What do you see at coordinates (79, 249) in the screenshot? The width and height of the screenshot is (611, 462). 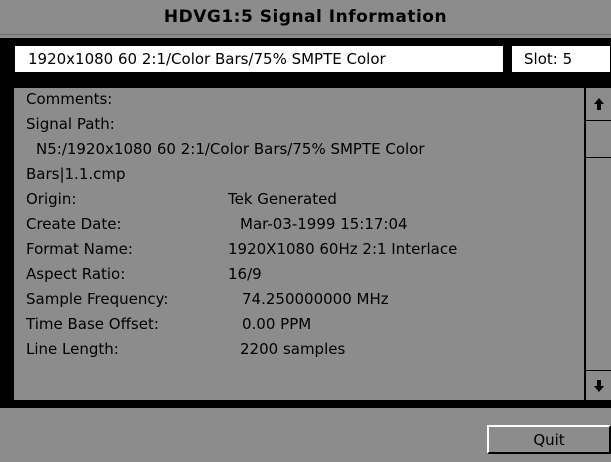 I see `format-name-label: Format Name:` at bounding box center [79, 249].